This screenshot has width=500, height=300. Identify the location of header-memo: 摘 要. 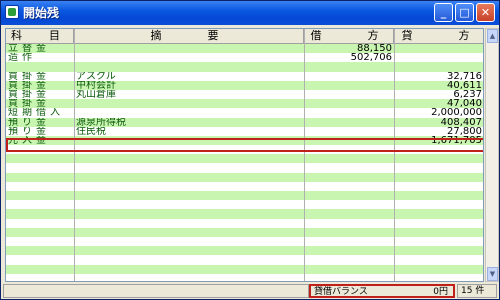
(189, 36).